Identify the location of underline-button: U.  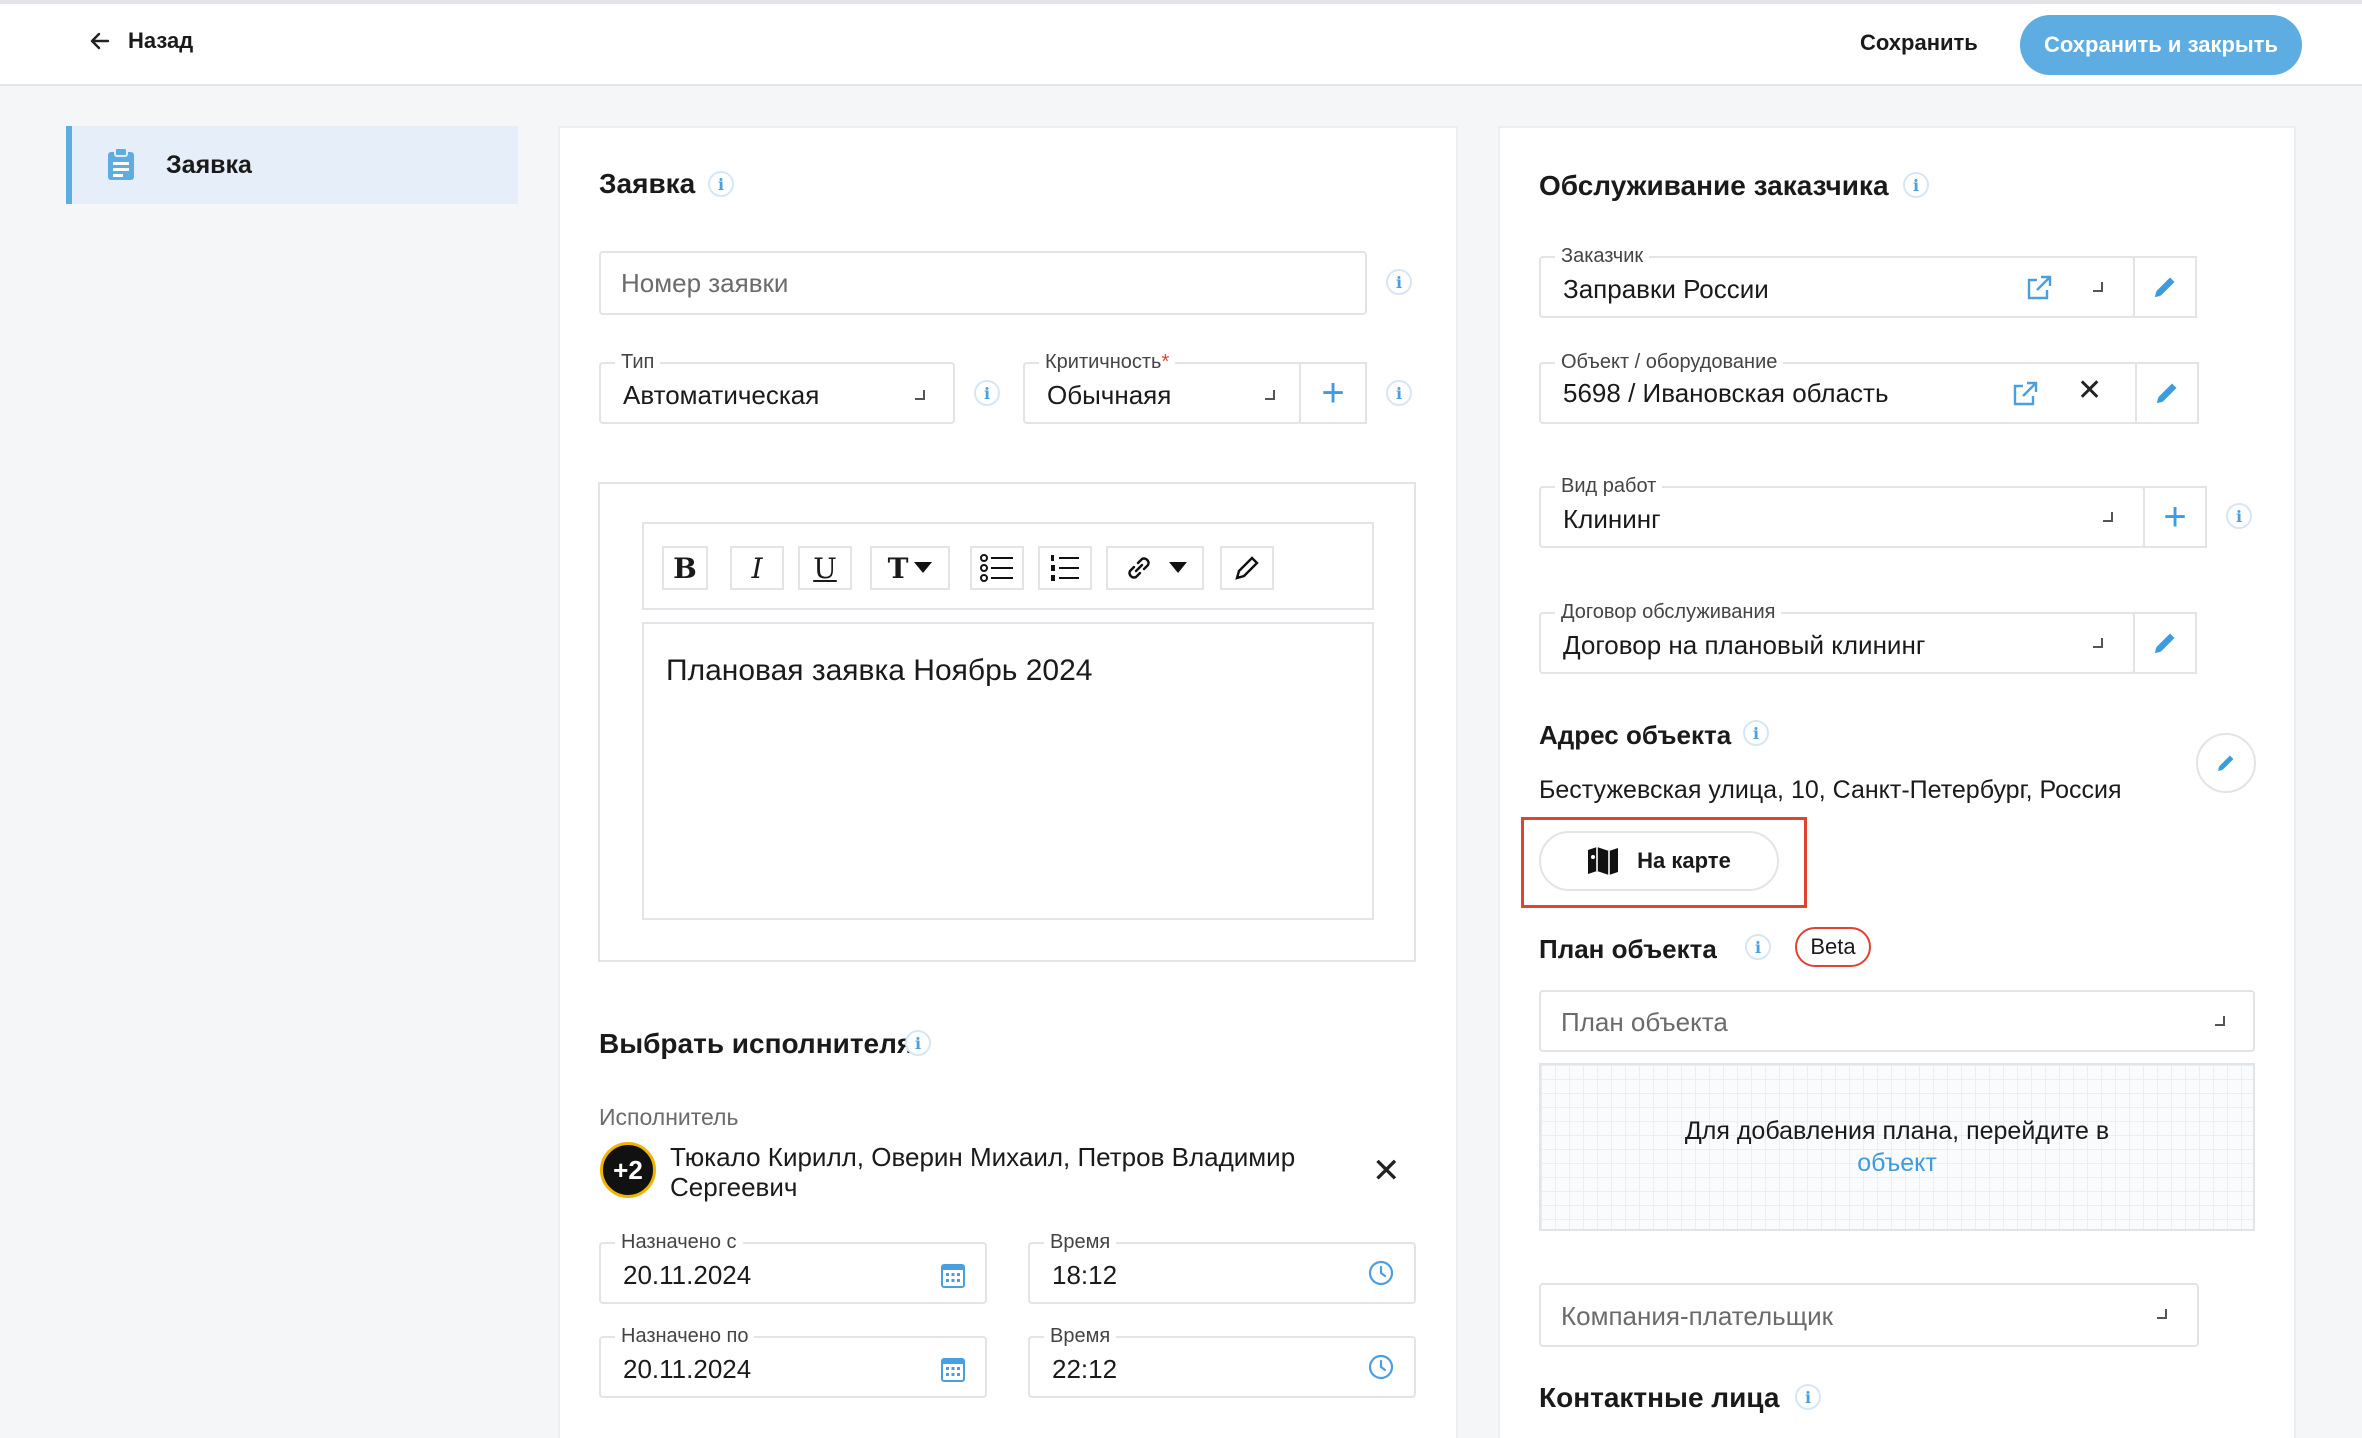
(825, 568).